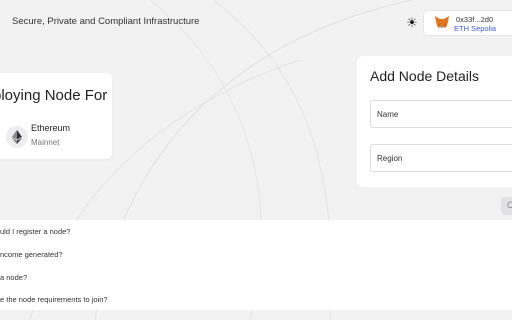  What do you see at coordinates (54, 95) in the screenshot?
I see `deploy-card-title: ploying Node For` at bounding box center [54, 95].